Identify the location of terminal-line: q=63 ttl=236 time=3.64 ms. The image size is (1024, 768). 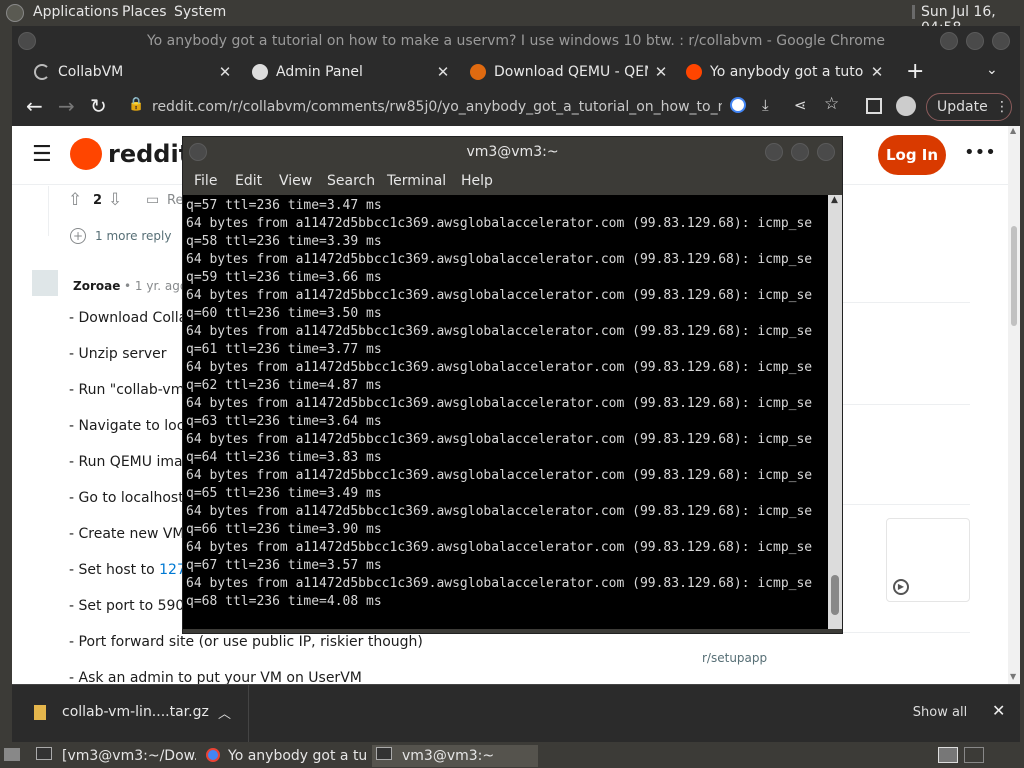
(284, 421).